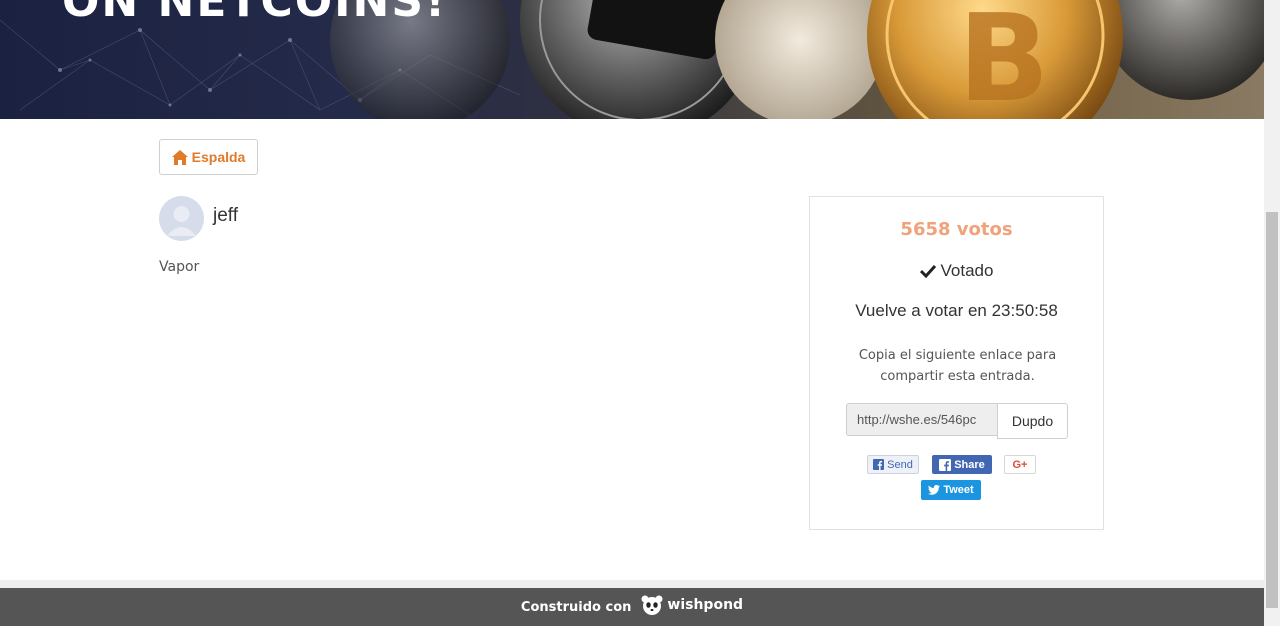  What do you see at coordinates (652, 605) in the screenshot?
I see `panda-icon` at bounding box center [652, 605].